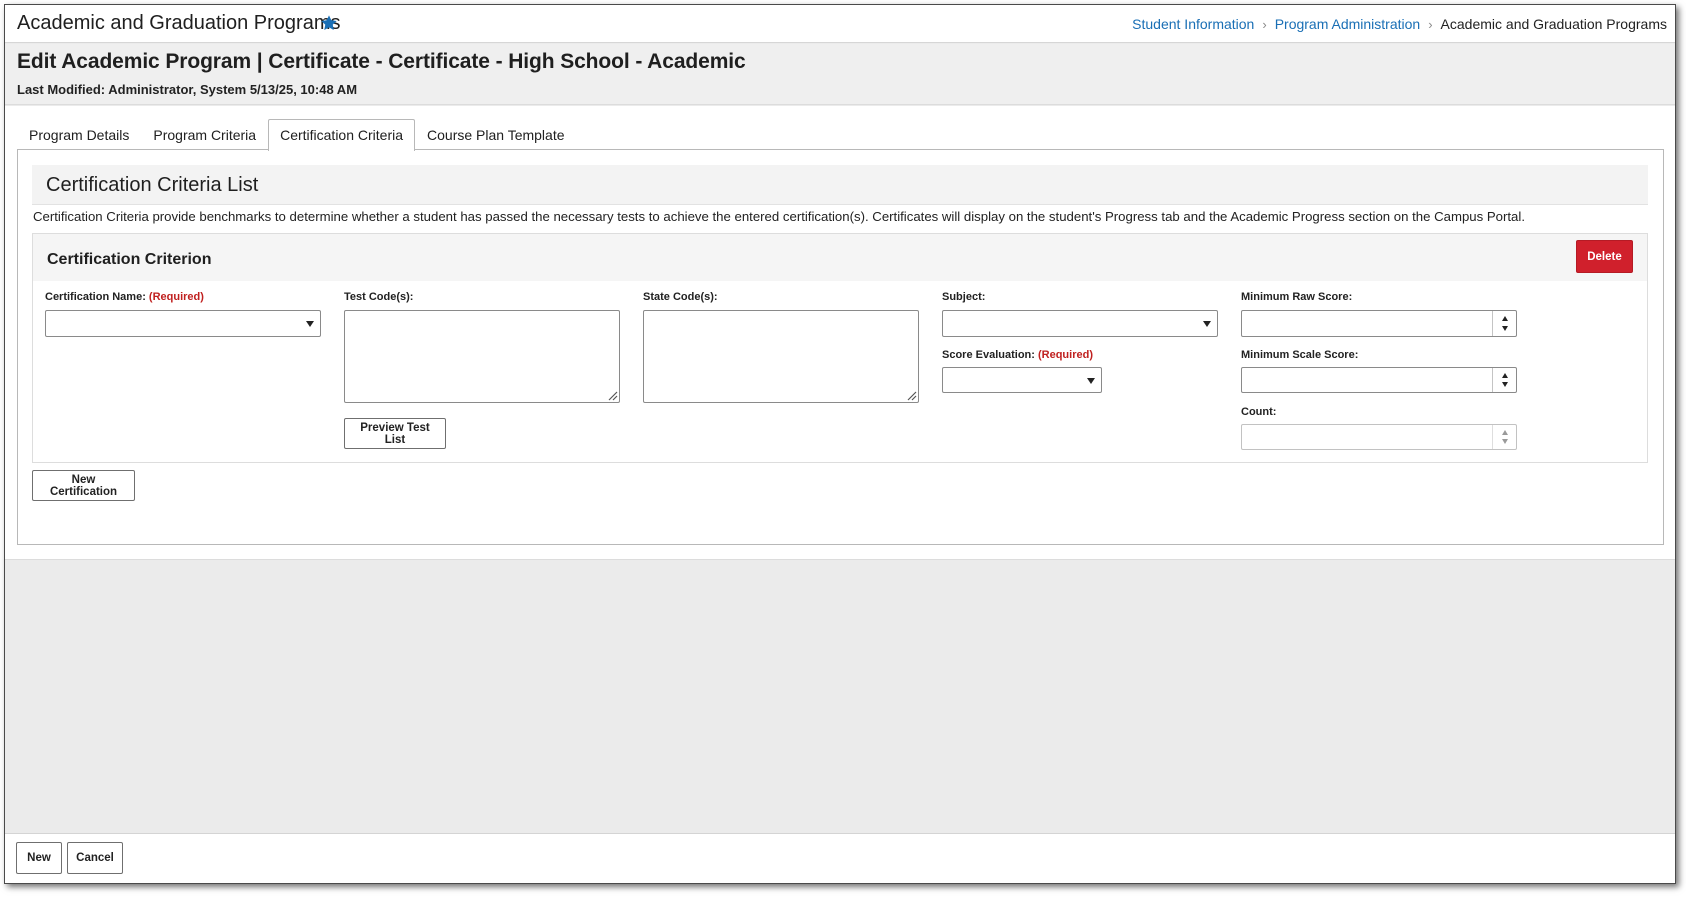 This screenshot has height=897, width=1686. I want to click on tab-certification-criteria: Certification Criteria, so click(342, 135).